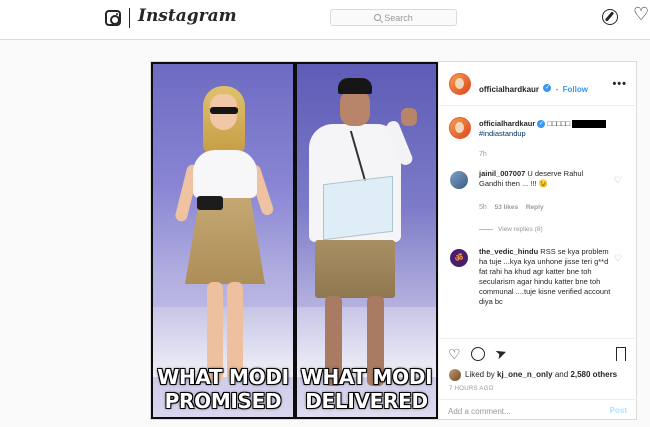 Image resolution: width=650 pixels, height=427 pixels. What do you see at coordinates (610, 17) in the screenshot?
I see `explore-icon` at bounding box center [610, 17].